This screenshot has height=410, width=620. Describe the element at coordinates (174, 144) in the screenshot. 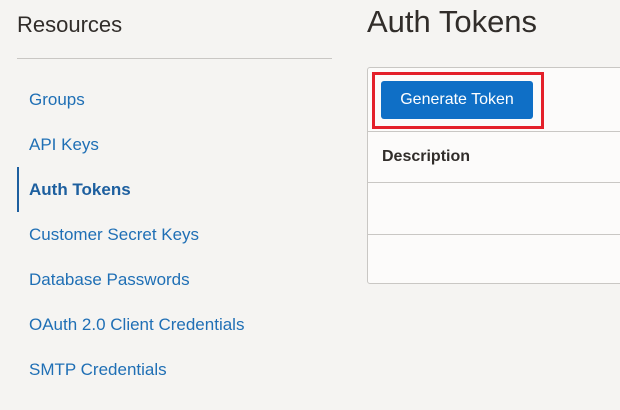

I see `sidebar-item-api-keys: API Keys` at that location.